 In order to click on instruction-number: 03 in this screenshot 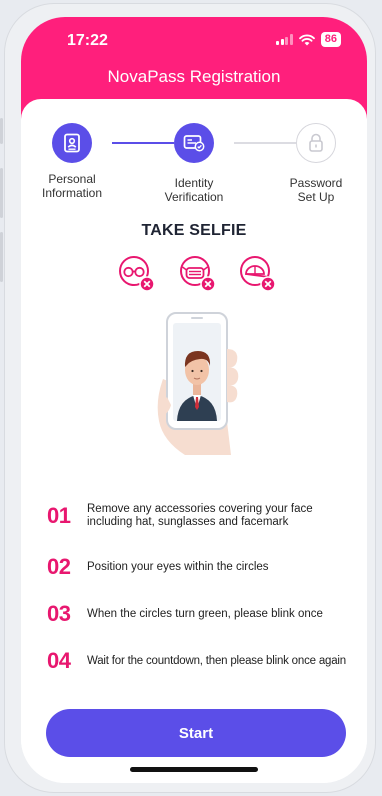, I will do `click(59, 613)`.